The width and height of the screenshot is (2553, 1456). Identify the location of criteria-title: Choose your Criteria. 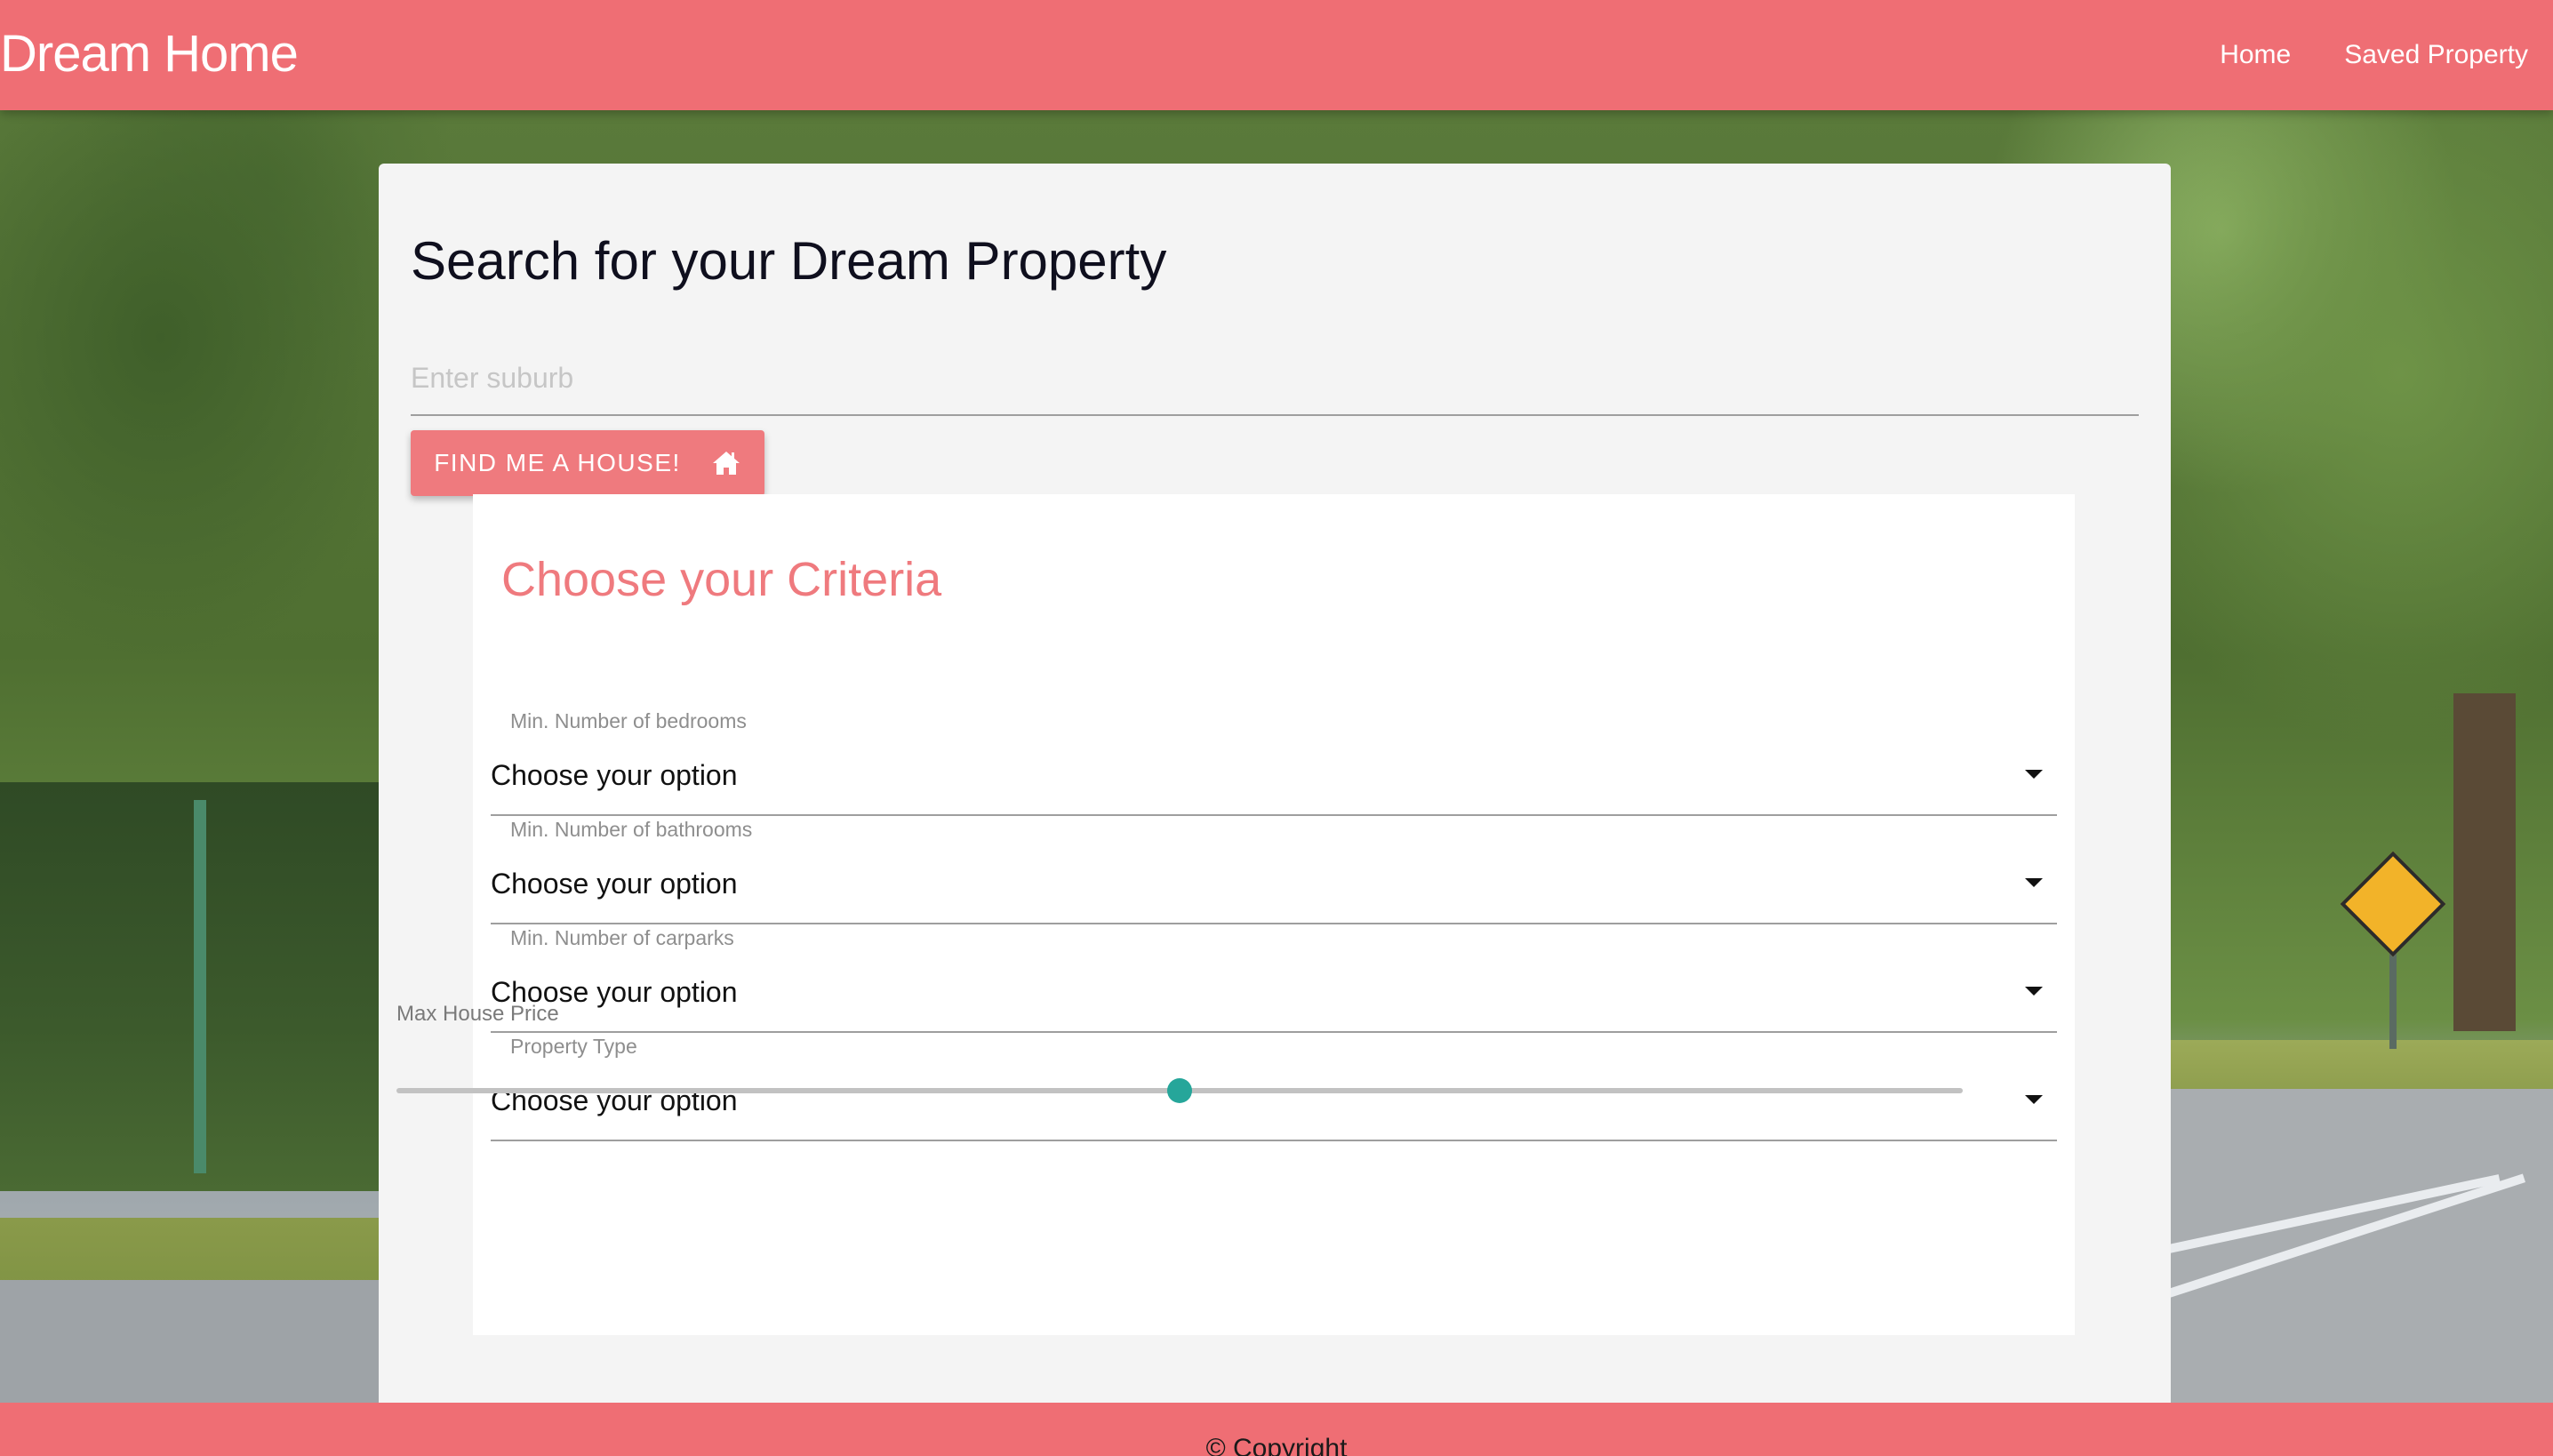
(721, 579).